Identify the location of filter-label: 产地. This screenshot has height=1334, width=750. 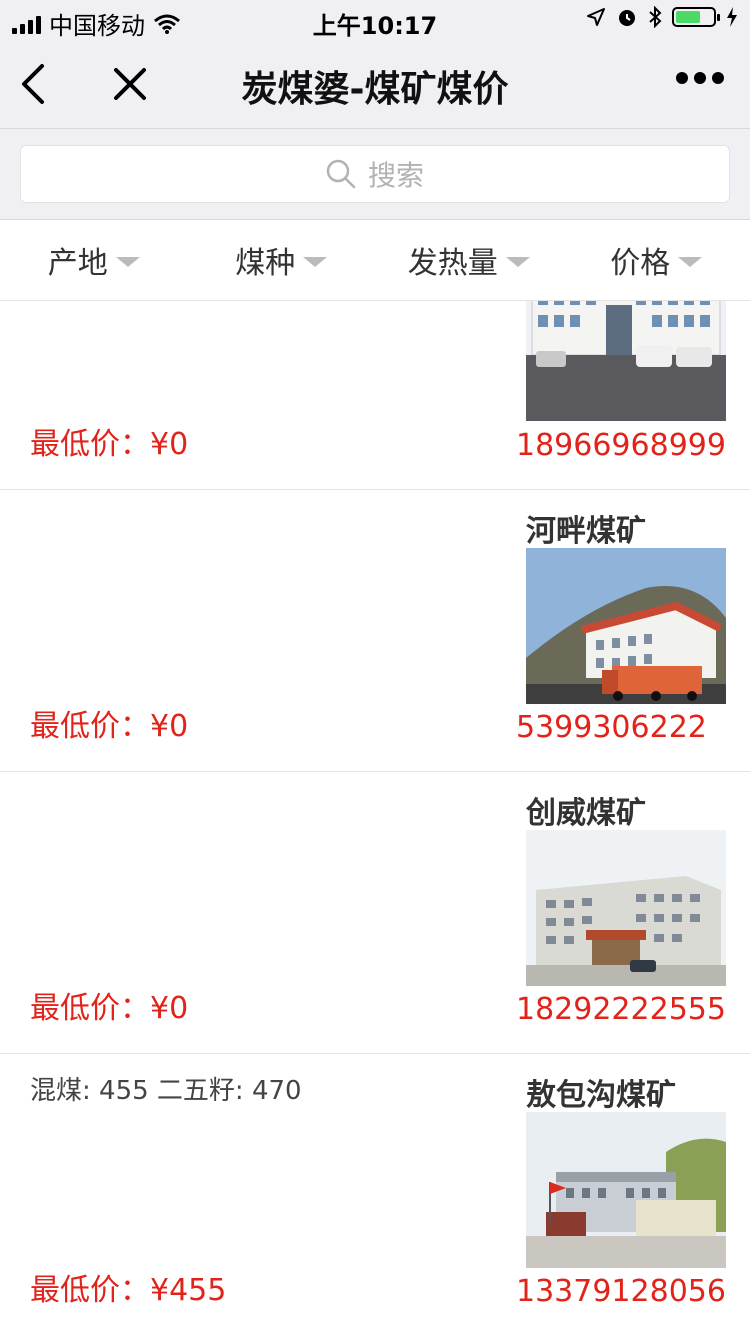
(77, 263).